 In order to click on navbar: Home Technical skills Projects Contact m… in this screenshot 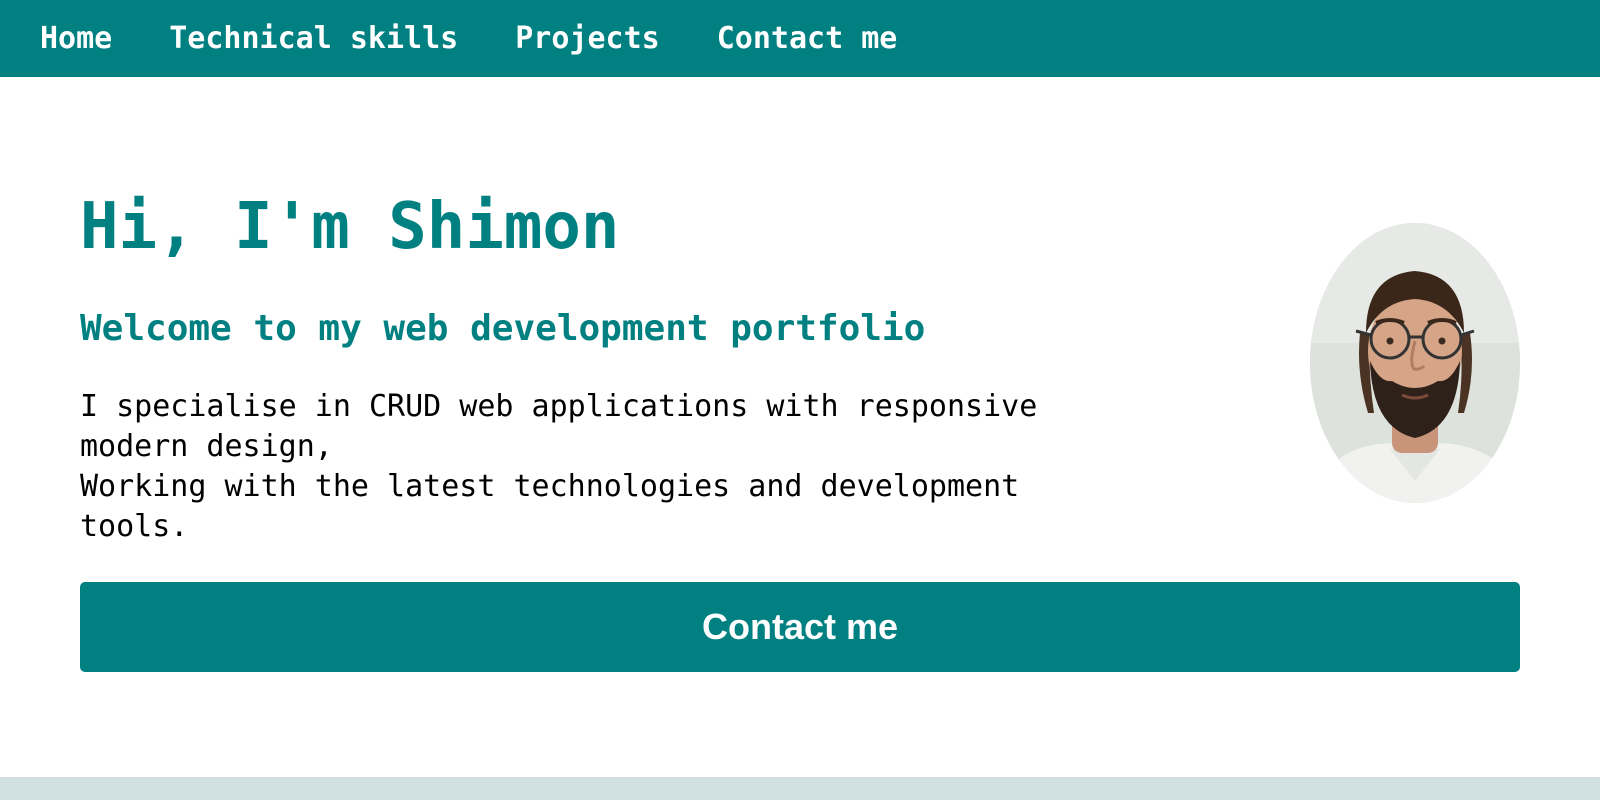, I will do `click(800, 38)`.